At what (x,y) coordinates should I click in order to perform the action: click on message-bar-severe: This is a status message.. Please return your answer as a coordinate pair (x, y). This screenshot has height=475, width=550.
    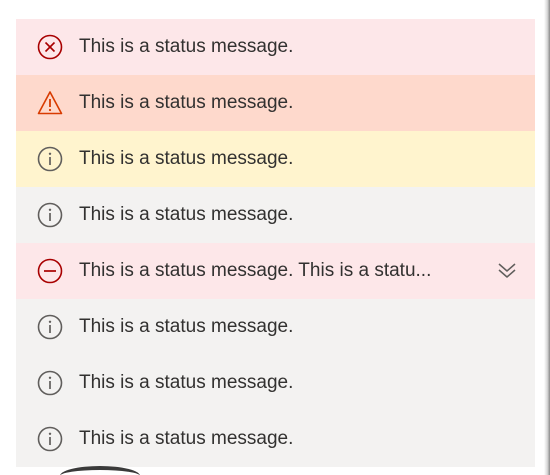
    Looking at the image, I should click on (275, 159).